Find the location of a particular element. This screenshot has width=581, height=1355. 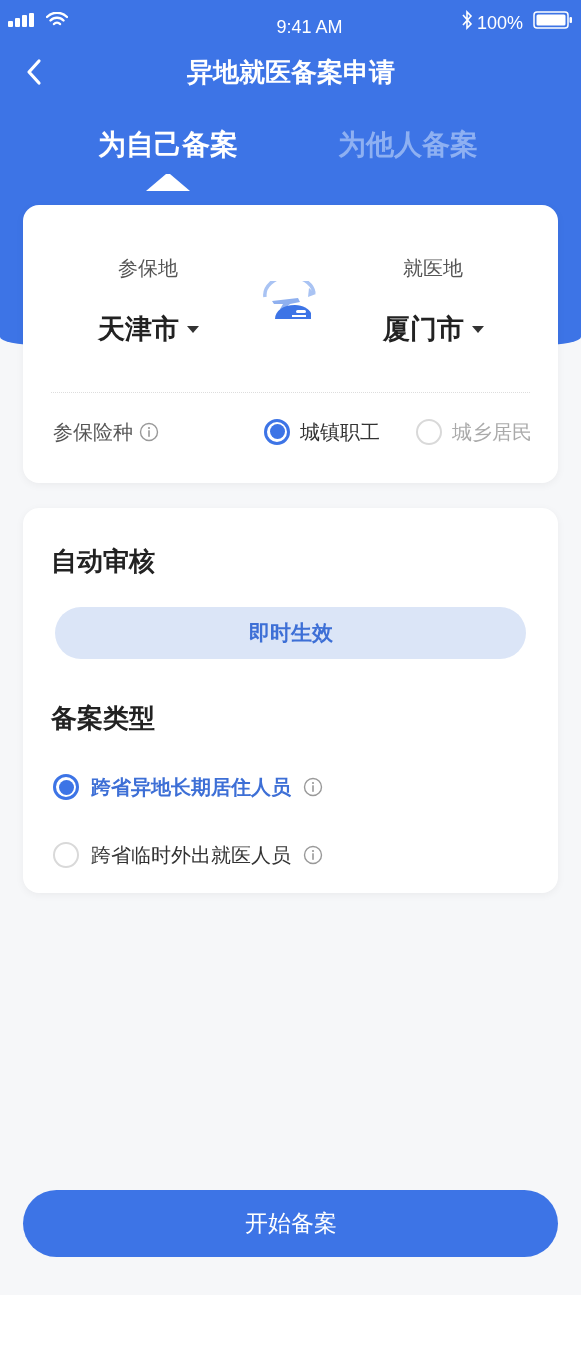

location-label: 参保地 is located at coordinates (148, 268).